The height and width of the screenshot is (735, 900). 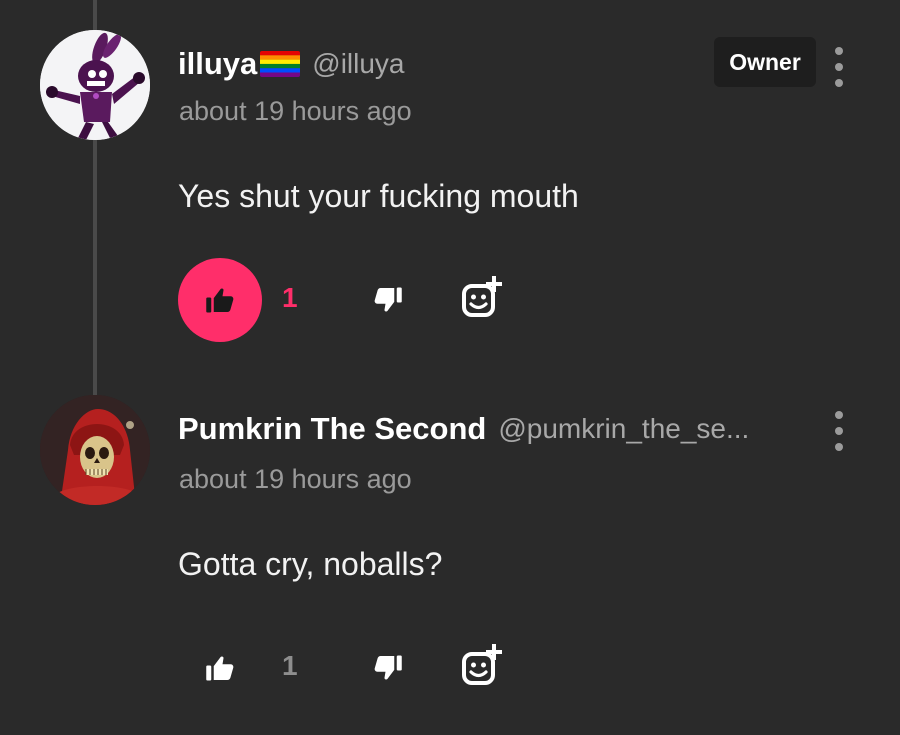 What do you see at coordinates (310, 564) in the screenshot?
I see `comment-text: Gotta cry, noballs?` at bounding box center [310, 564].